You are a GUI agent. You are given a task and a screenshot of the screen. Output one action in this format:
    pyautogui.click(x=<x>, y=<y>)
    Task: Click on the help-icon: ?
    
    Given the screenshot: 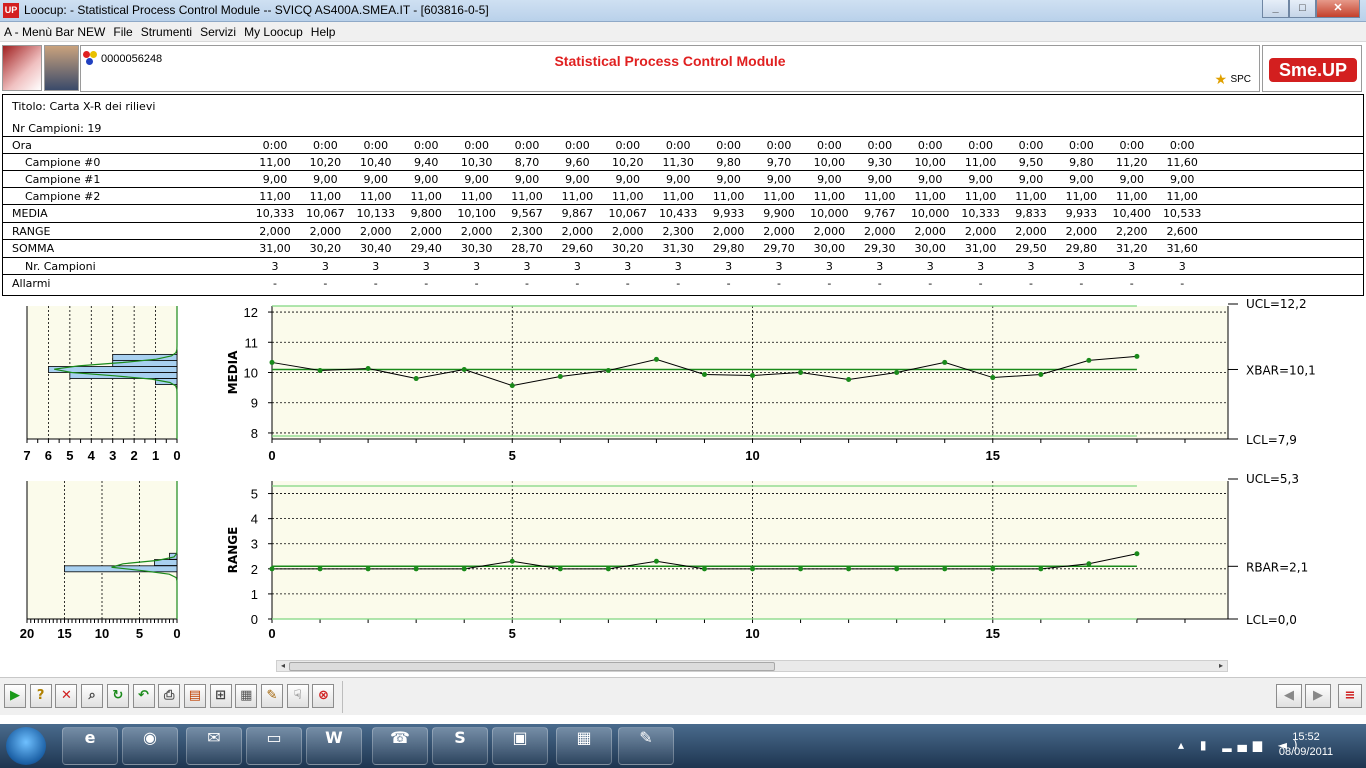 What is the action you would take?
    pyautogui.click(x=40, y=696)
    